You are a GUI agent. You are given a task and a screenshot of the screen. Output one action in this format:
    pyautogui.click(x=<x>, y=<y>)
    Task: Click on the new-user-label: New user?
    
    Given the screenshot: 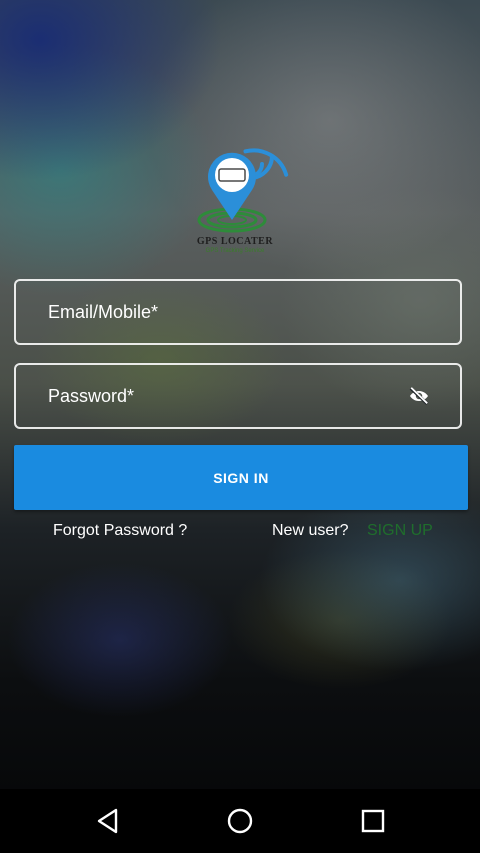 What is the action you would take?
    pyautogui.click(x=310, y=530)
    